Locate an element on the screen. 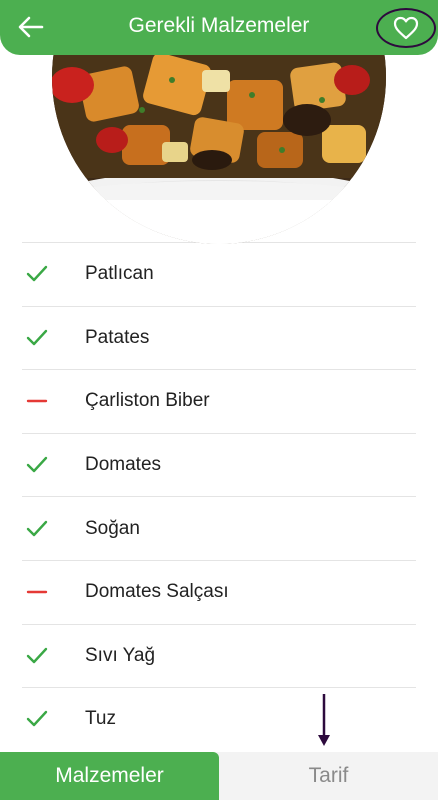  list-item: Domates is located at coordinates (219, 464).